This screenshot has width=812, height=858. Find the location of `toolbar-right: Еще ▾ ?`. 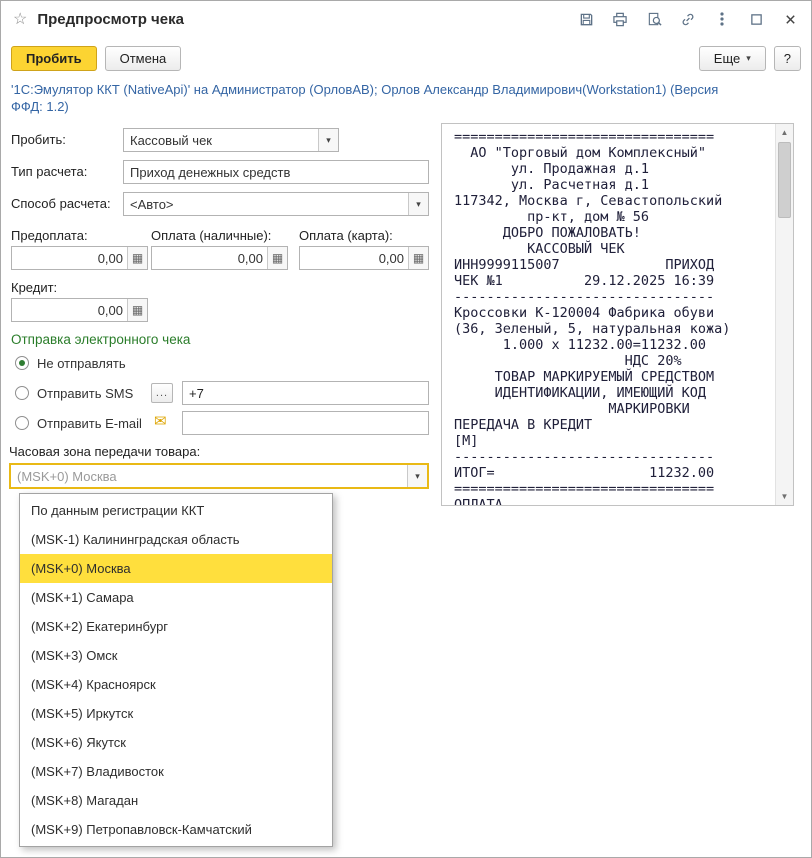

toolbar-right: Еще ▾ ? is located at coordinates (749, 58).